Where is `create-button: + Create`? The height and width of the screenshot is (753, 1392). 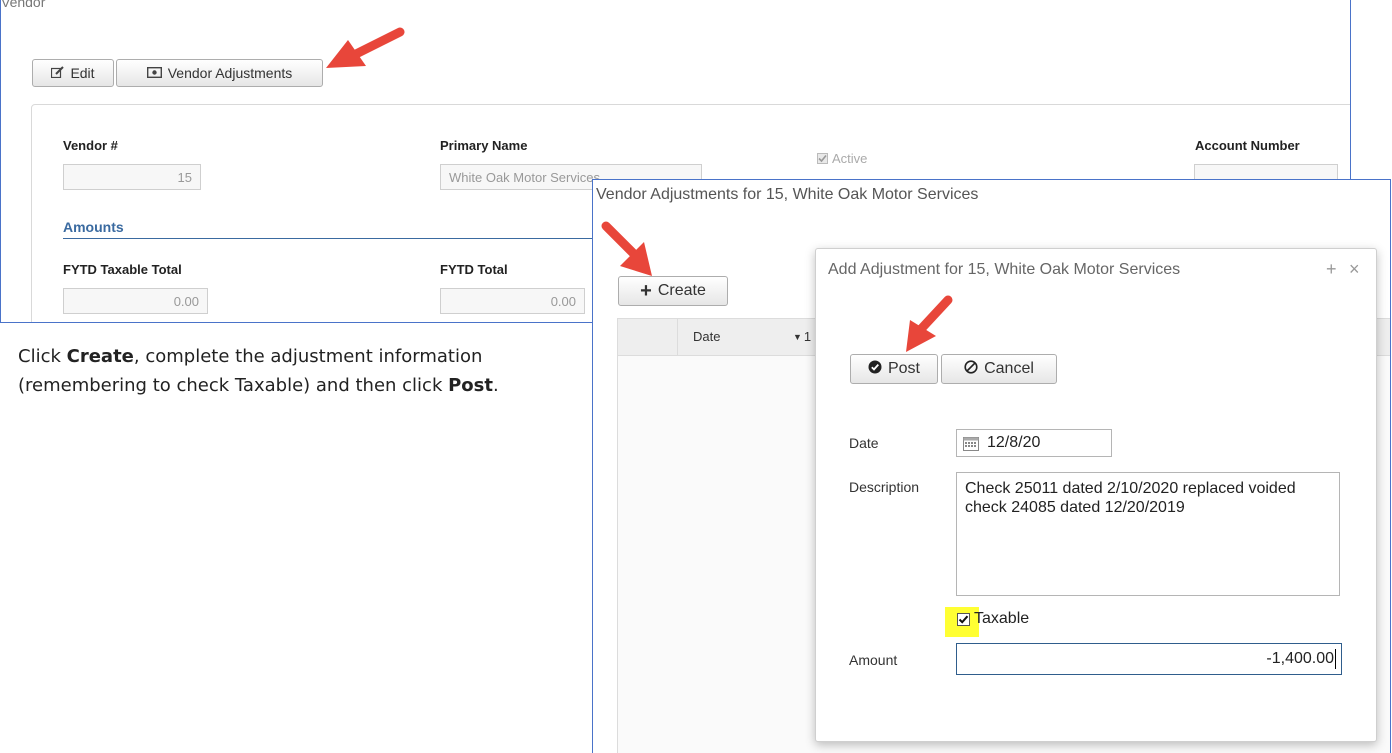
create-button: + Create is located at coordinates (673, 291).